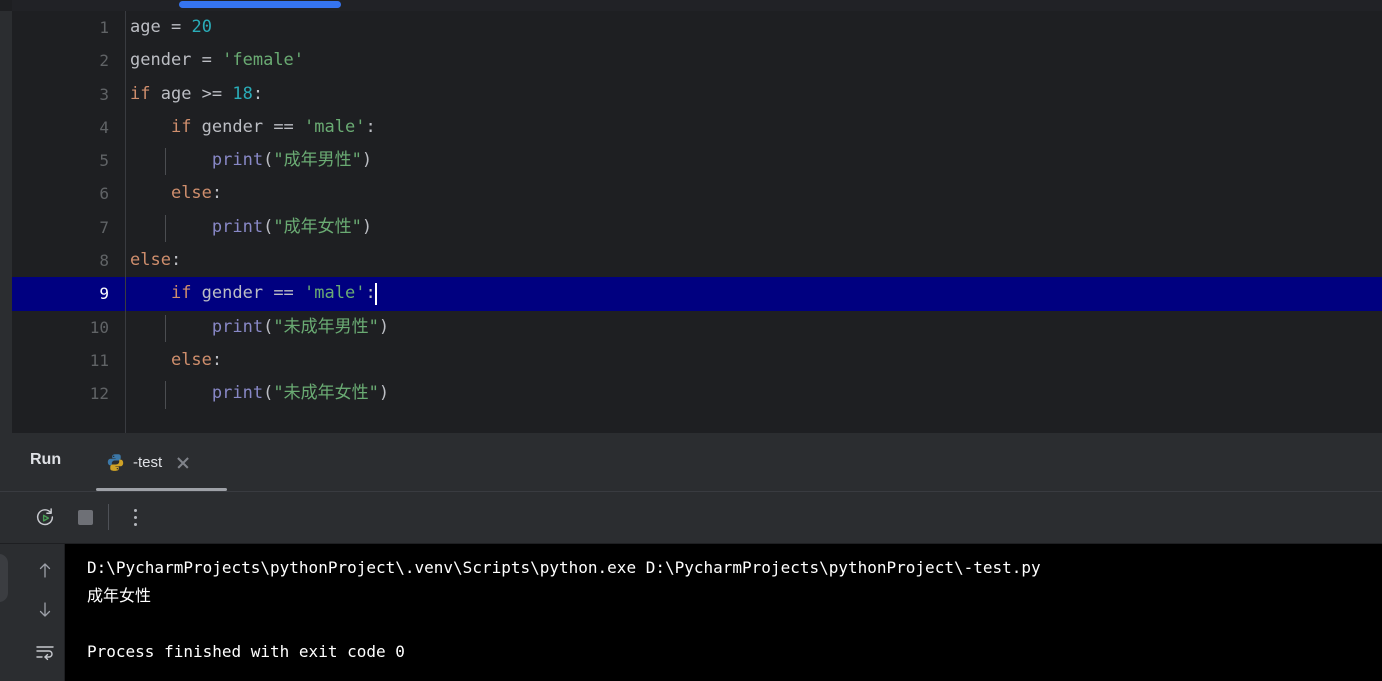 This screenshot has width=1382, height=681. What do you see at coordinates (246, 651) in the screenshot?
I see `console-line: Process finished with exit code 0` at bounding box center [246, 651].